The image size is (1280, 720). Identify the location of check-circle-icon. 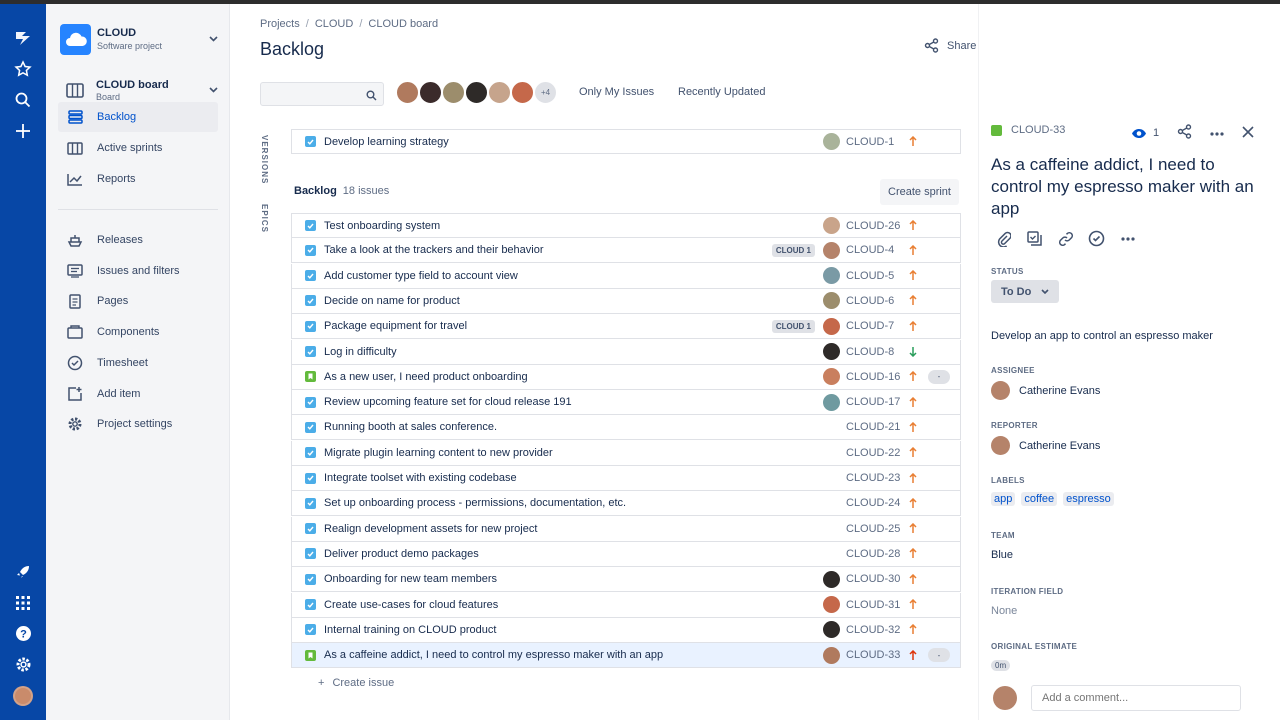
(1096, 238).